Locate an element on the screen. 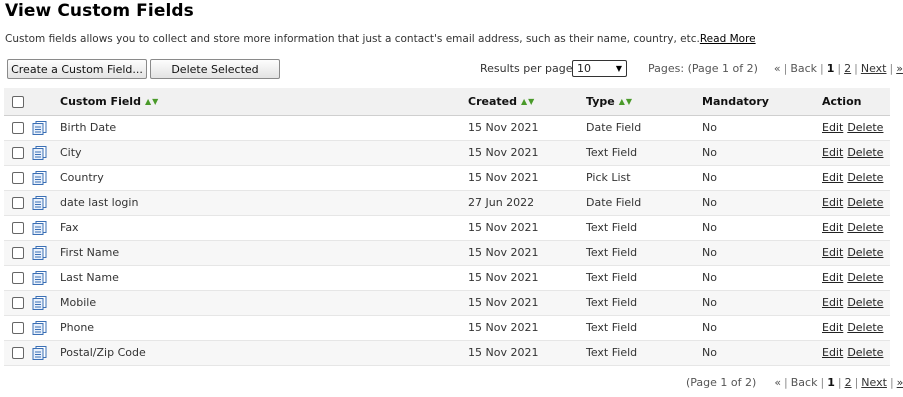 This screenshot has height=397, width=903. field-name: date last login is located at coordinates (99, 202).